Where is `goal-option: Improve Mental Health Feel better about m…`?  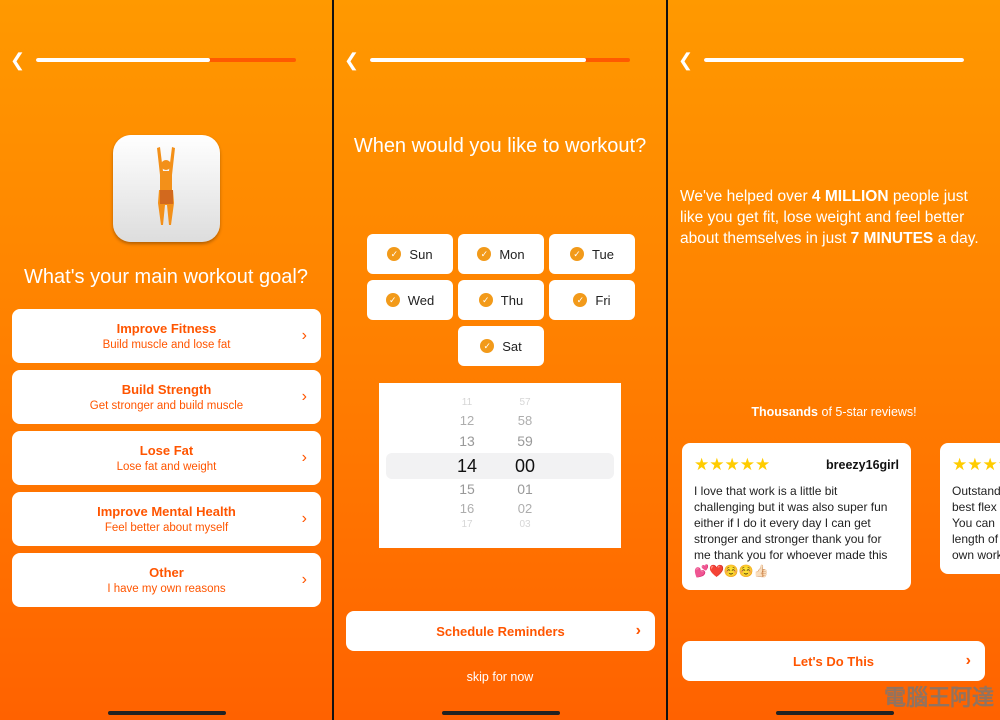 goal-option: Improve Mental Health Feel better about m… is located at coordinates (166, 519).